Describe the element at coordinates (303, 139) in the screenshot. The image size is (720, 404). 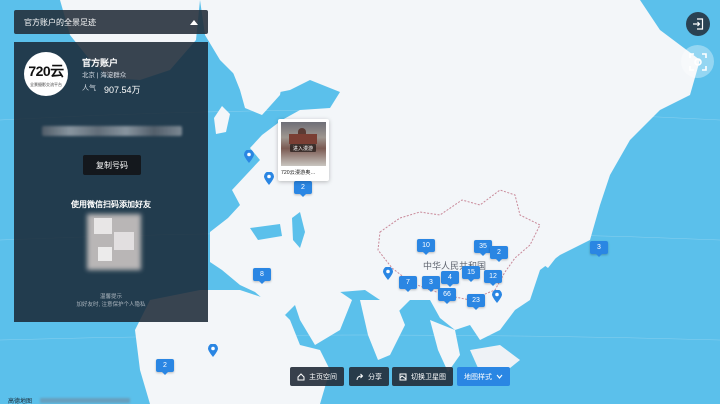
I see `thumbnail-building` at that location.